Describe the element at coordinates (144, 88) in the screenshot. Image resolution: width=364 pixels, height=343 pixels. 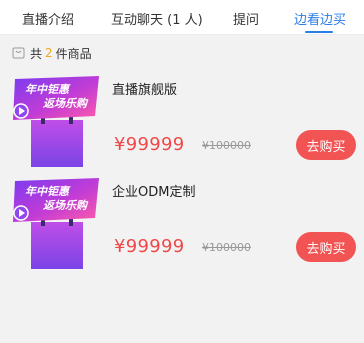
I see `product-name: 直播旗舰版` at that location.